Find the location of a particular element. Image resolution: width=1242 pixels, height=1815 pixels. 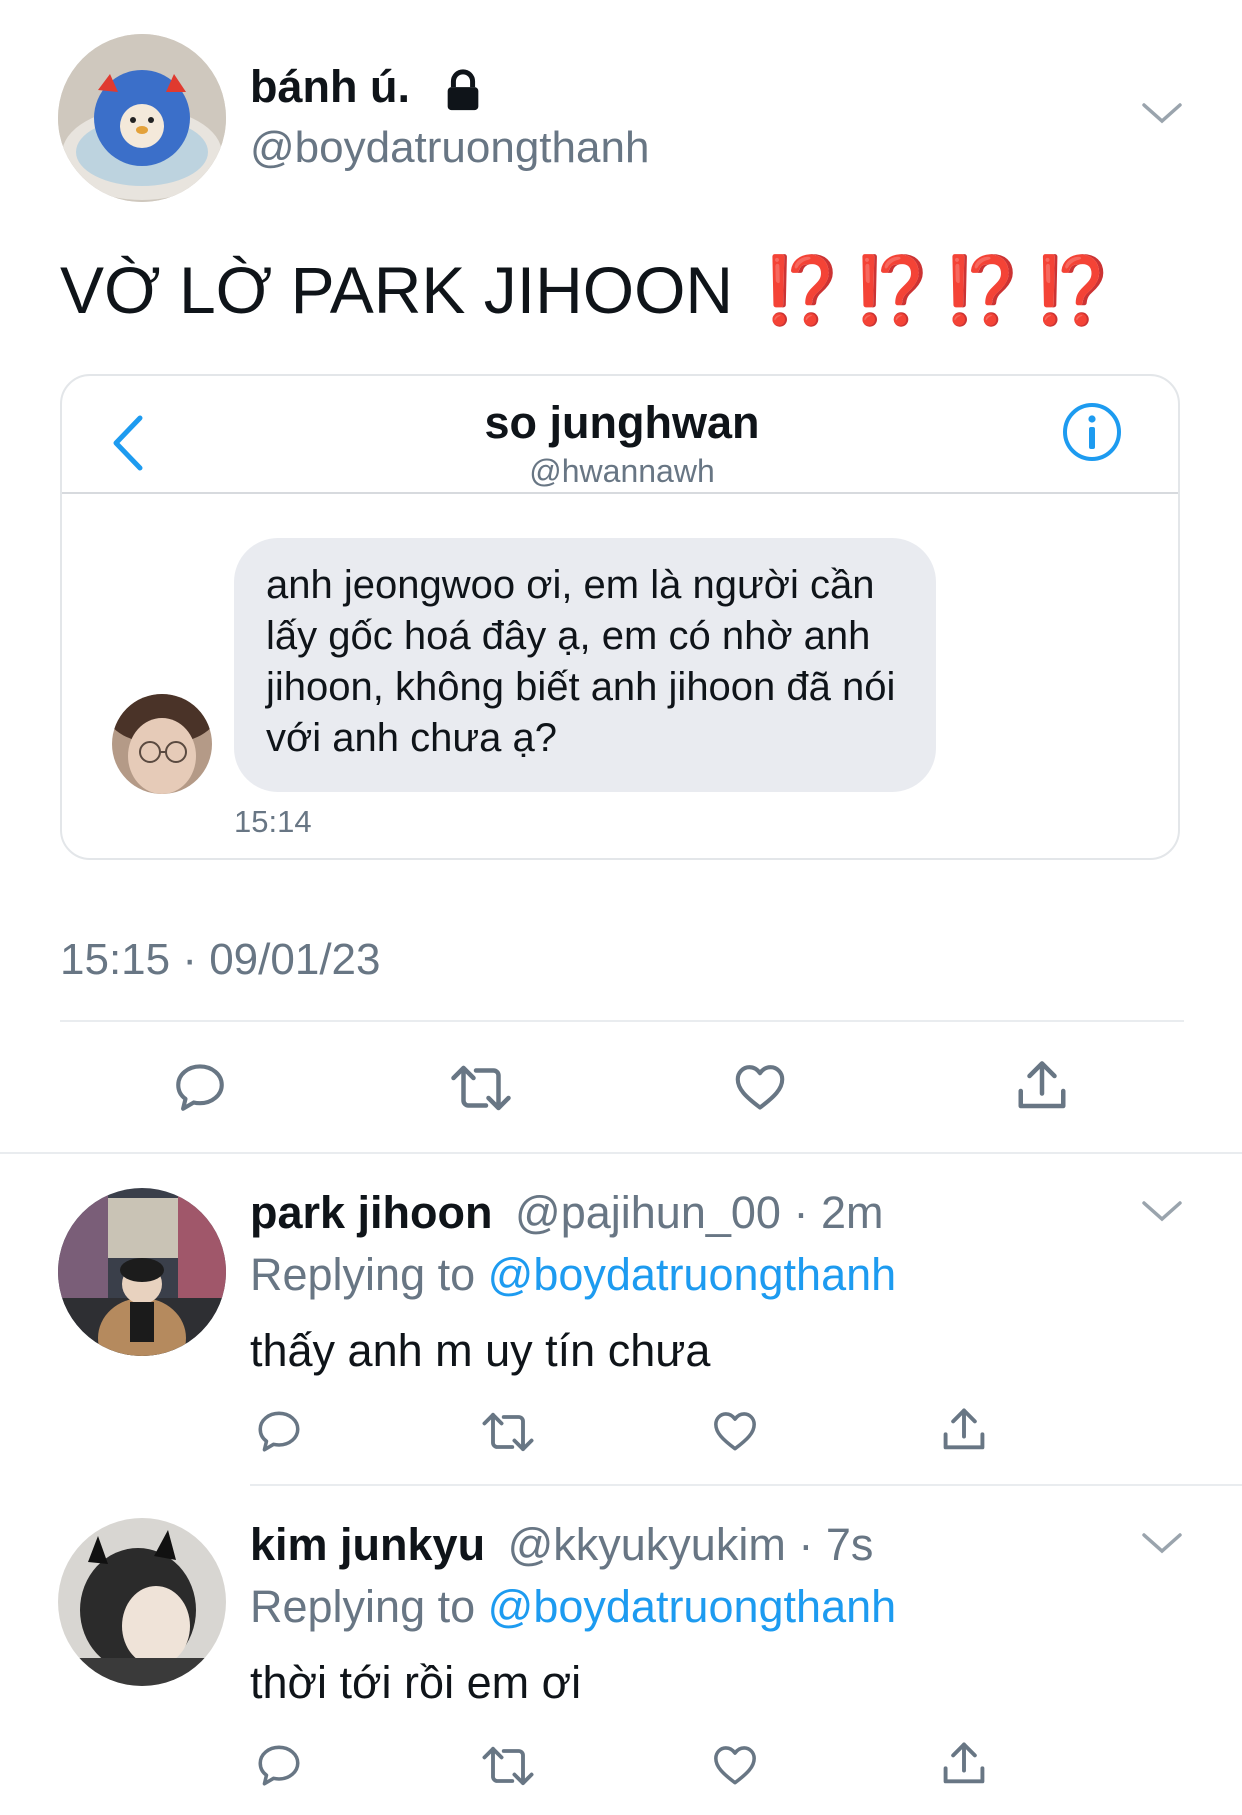

reply-text: thời tới rồi em ơi is located at coordinates (416, 1682).